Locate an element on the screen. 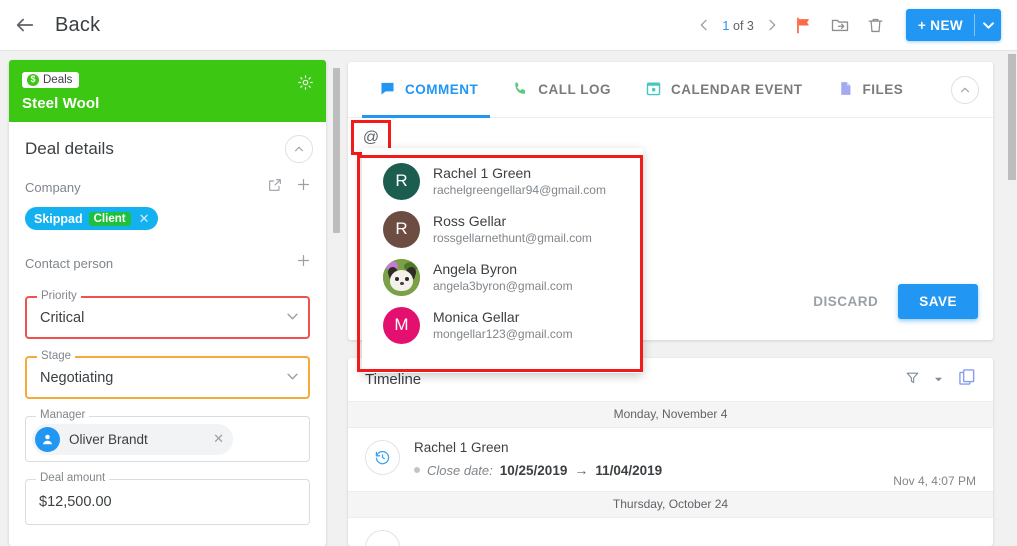 The width and height of the screenshot is (1017, 546). company-label: Company is located at coordinates (53, 187).